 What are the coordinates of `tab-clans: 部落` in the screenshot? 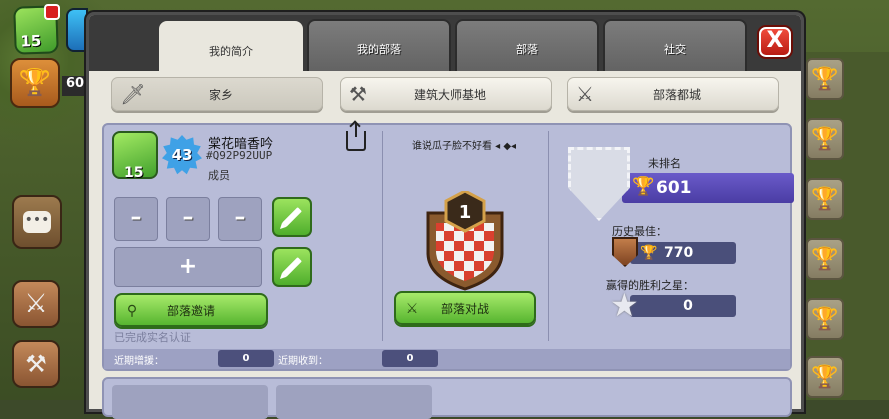 It's located at (527, 45).